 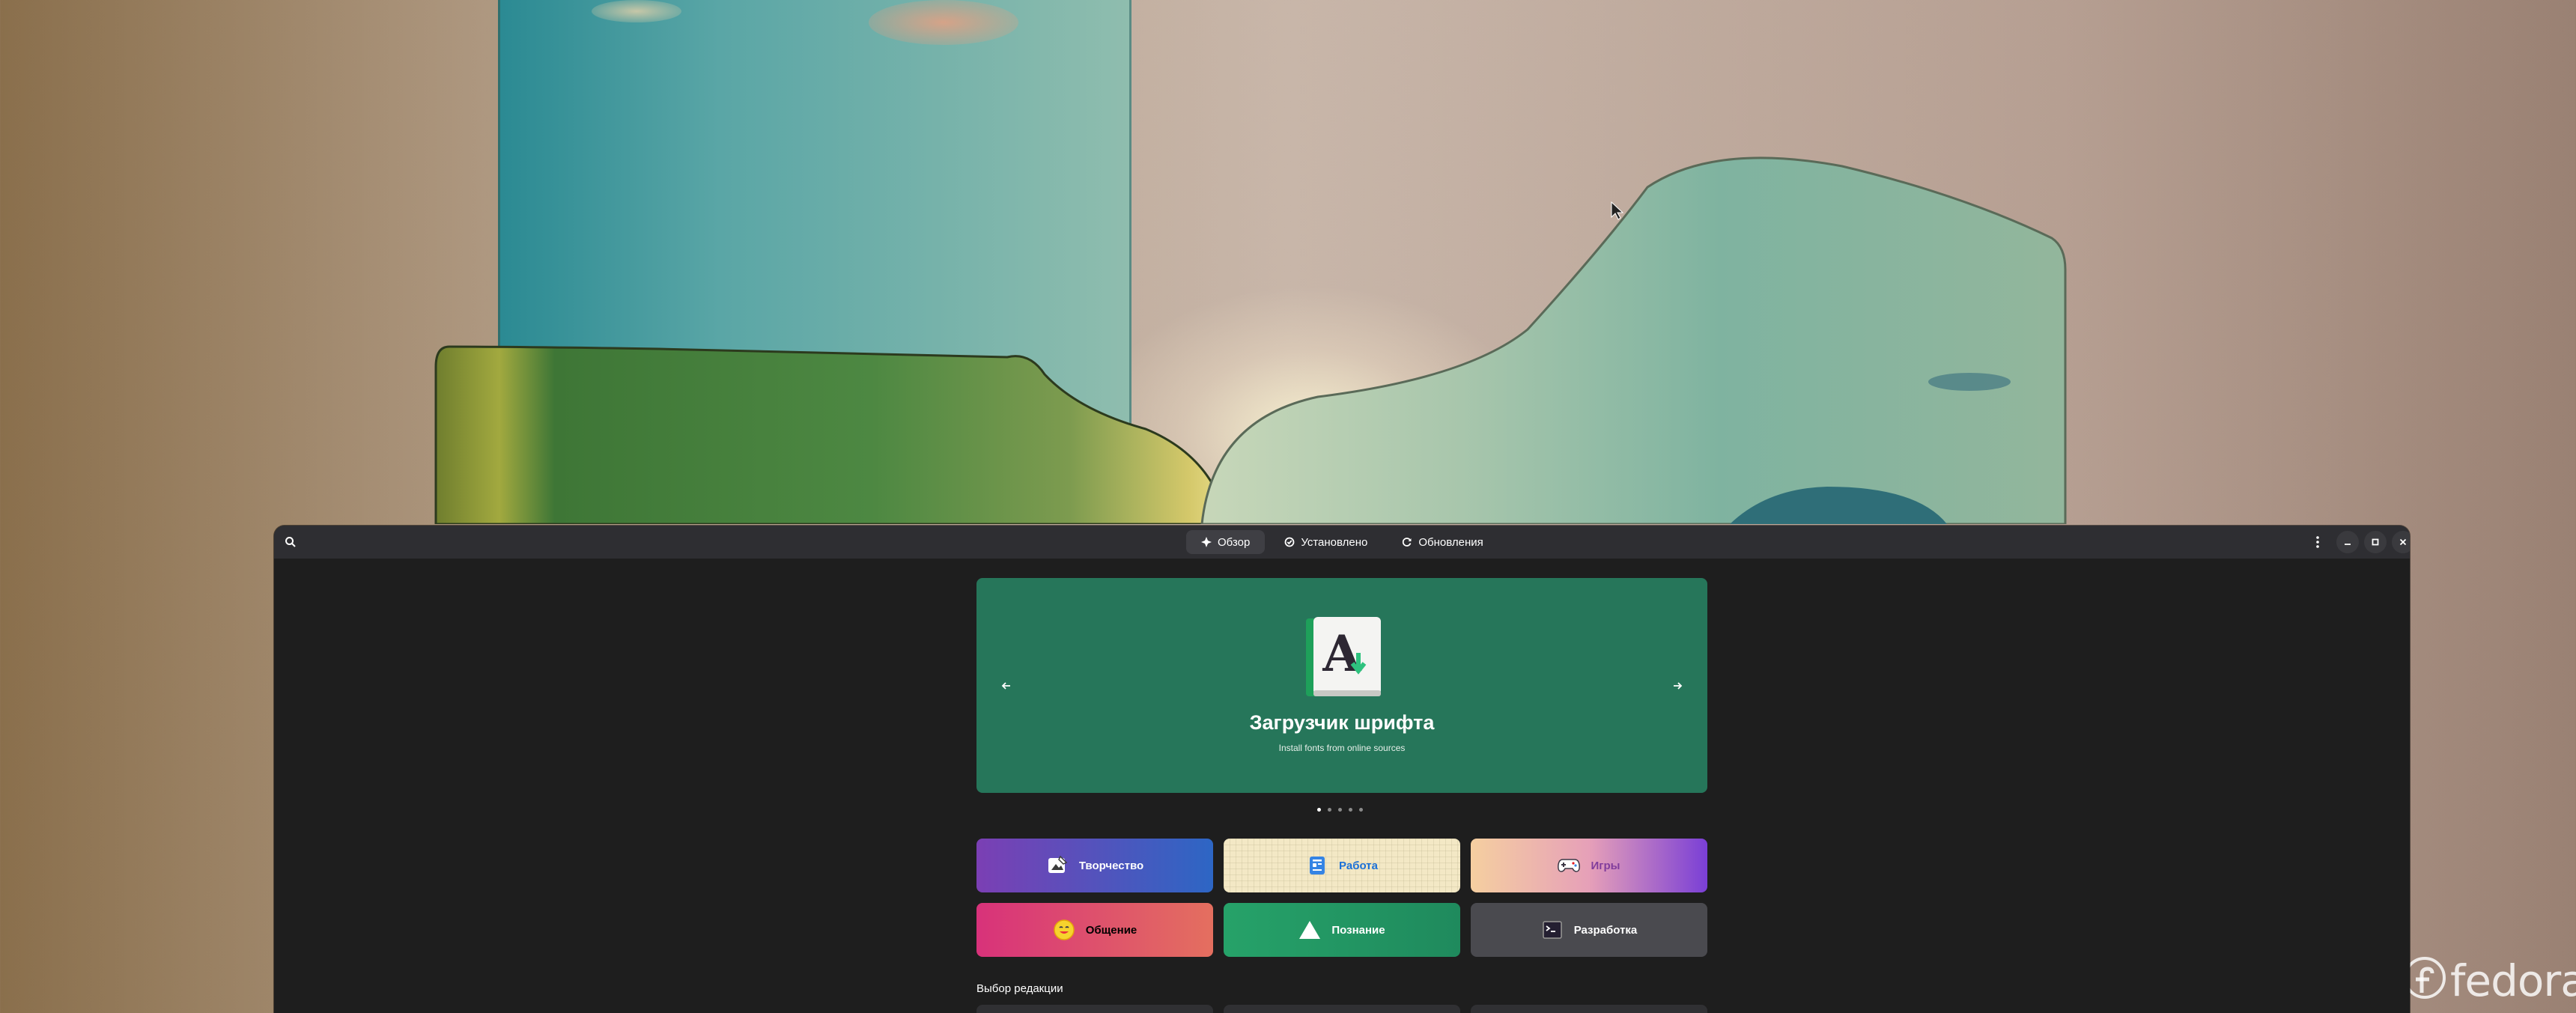 I want to click on header-bar: Обзор Установлено Обновления, so click(x=1342, y=542).